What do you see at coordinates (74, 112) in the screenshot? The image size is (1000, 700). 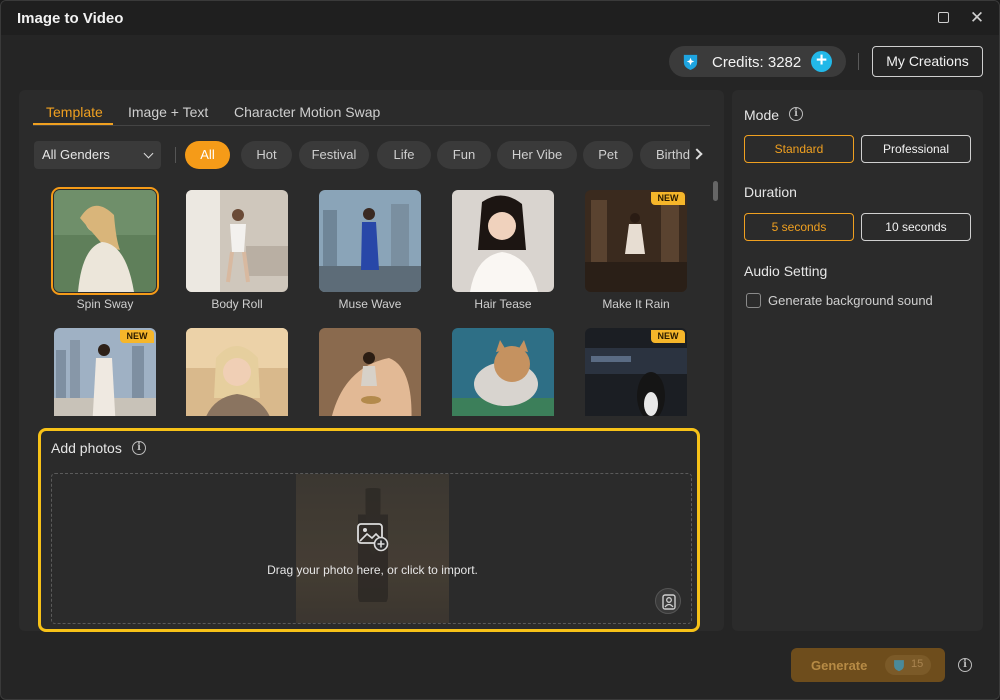 I see `tab-template: Template` at bounding box center [74, 112].